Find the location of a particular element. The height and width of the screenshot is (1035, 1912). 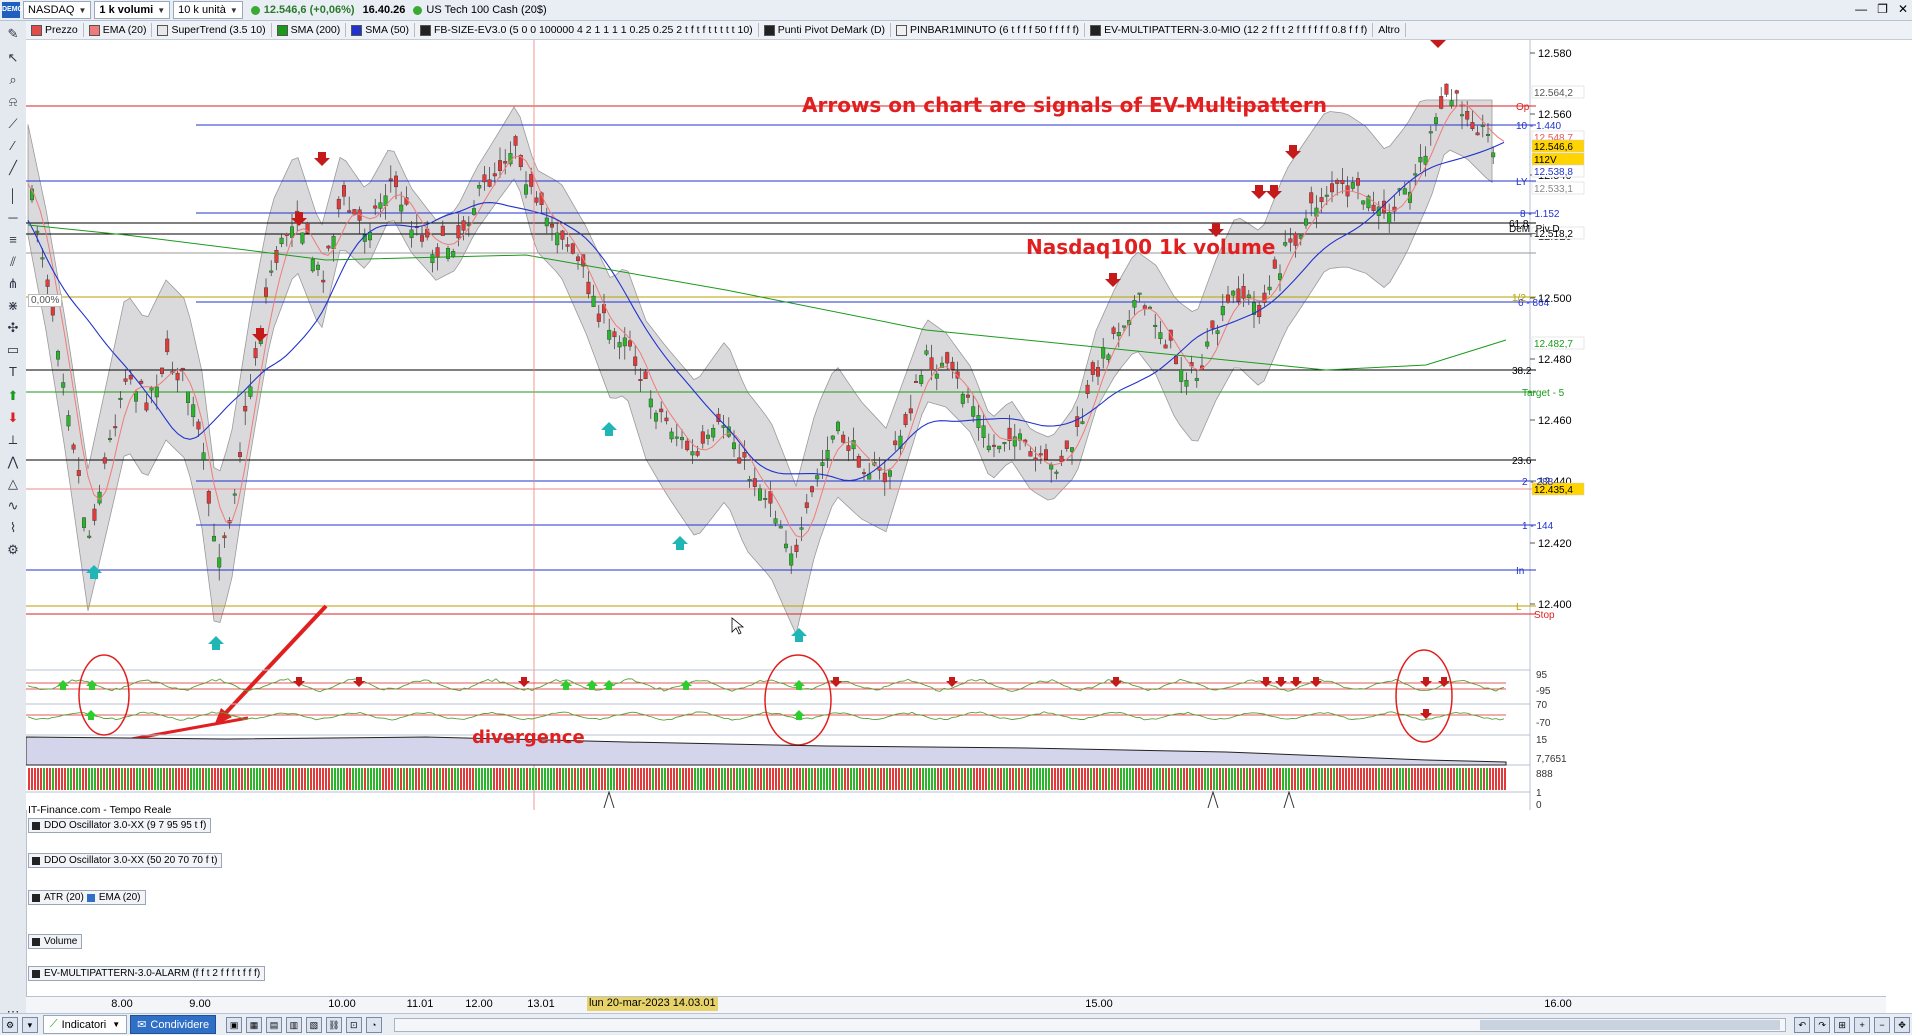

dropdown-icon: ▾ is located at coordinates (29, 1024).